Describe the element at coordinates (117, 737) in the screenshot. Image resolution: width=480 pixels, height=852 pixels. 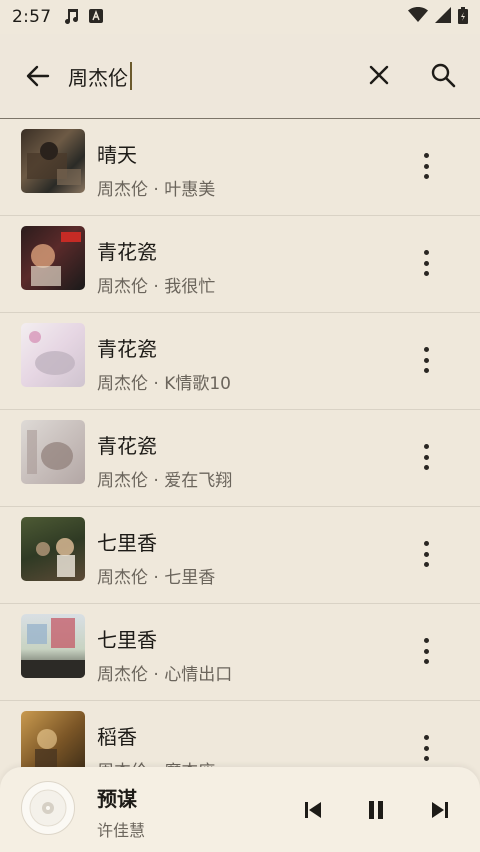
I see `song-title: 稻香` at that location.